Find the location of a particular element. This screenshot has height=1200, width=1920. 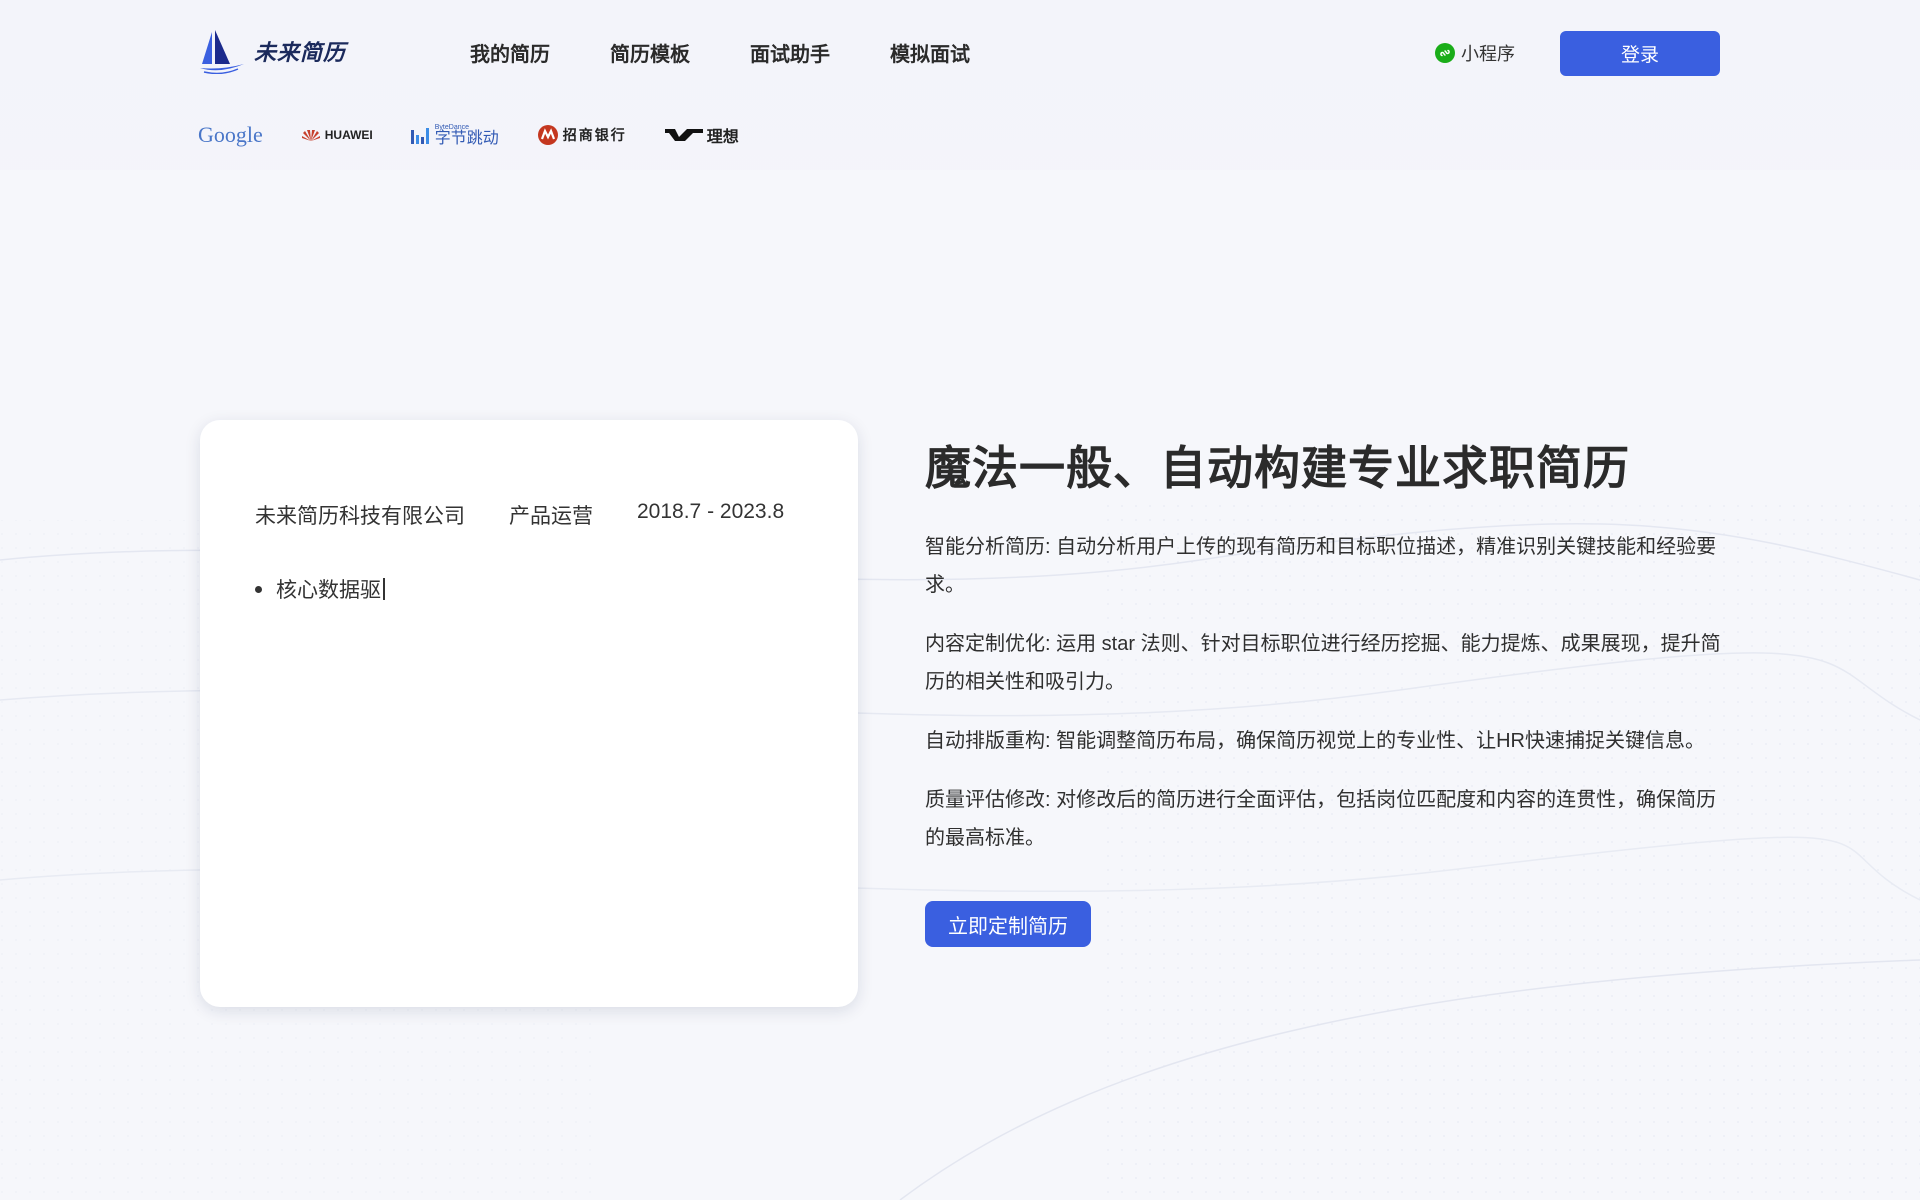

mini-program-label: 小程序 is located at coordinates (1488, 54).